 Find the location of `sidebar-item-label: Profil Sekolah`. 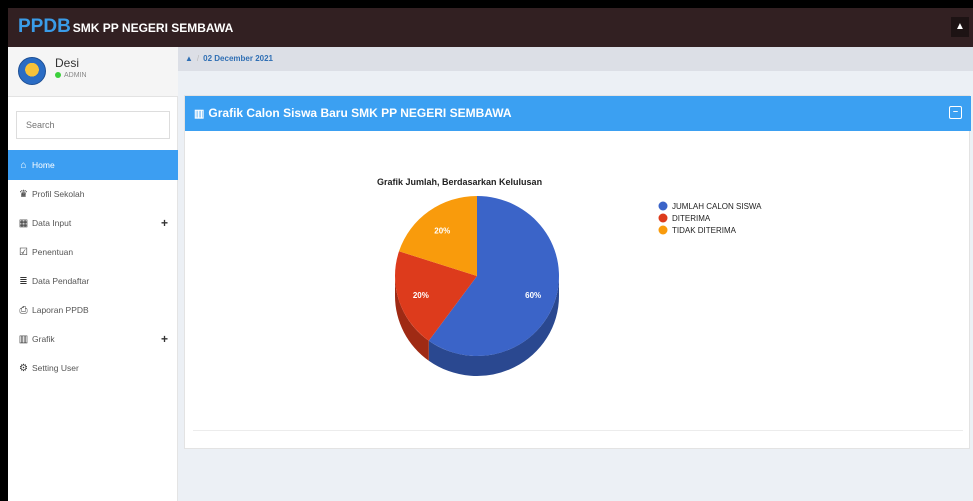

sidebar-item-label: Profil Sekolah is located at coordinates (58, 194).